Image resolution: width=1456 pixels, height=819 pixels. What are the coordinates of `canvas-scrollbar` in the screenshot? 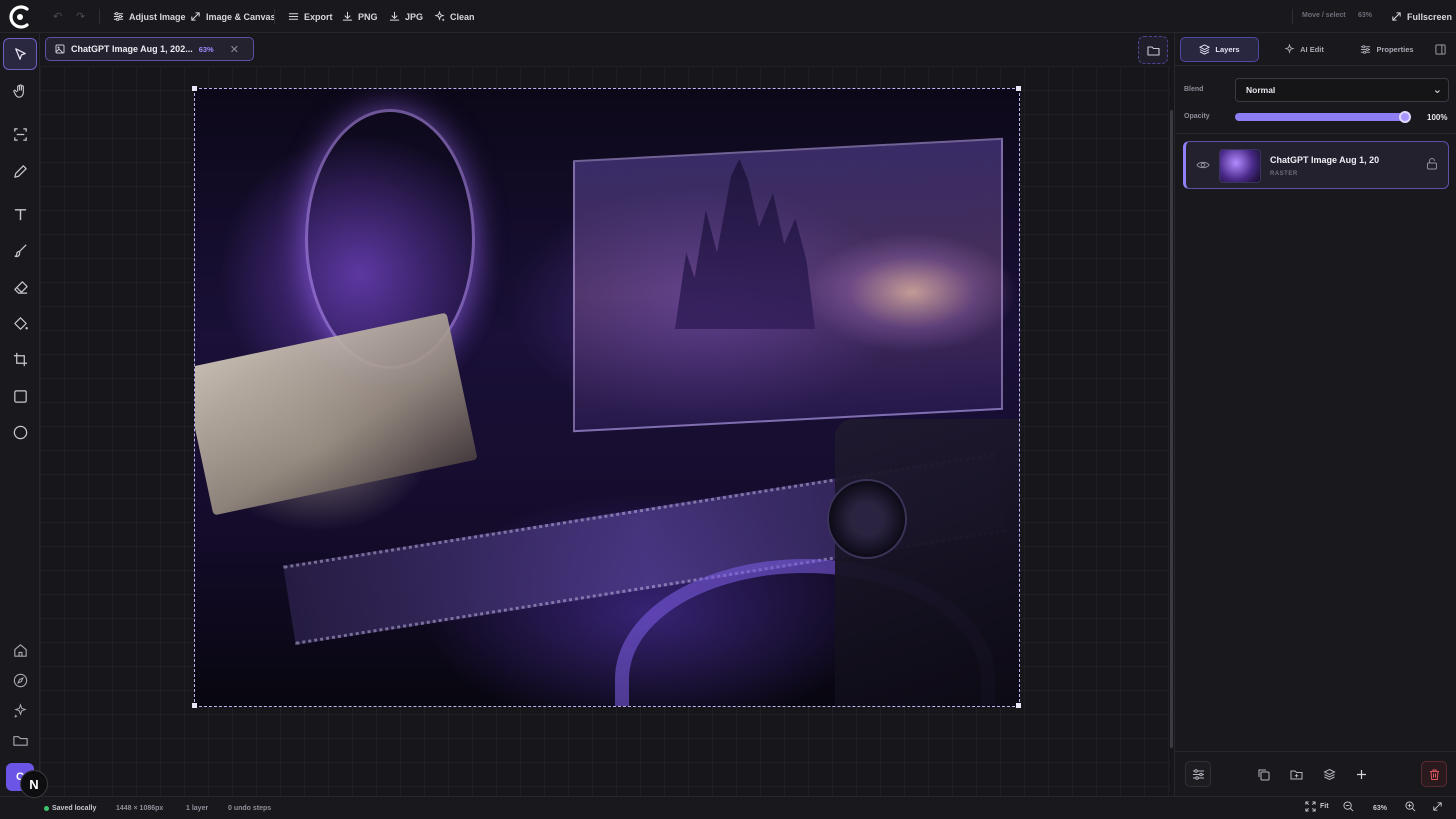 It's located at (1171, 429).